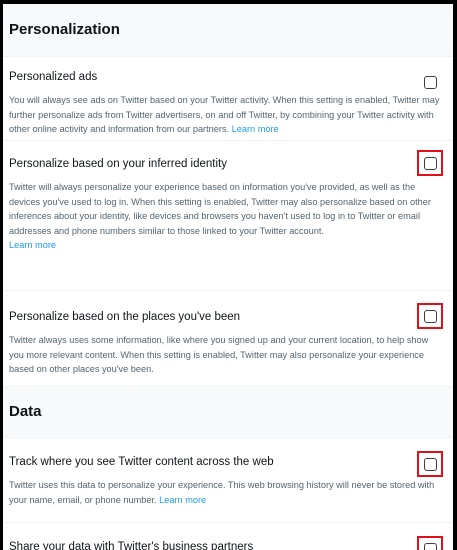  What do you see at coordinates (430, 546) in the screenshot?
I see `share-partners-checkbox` at bounding box center [430, 546].